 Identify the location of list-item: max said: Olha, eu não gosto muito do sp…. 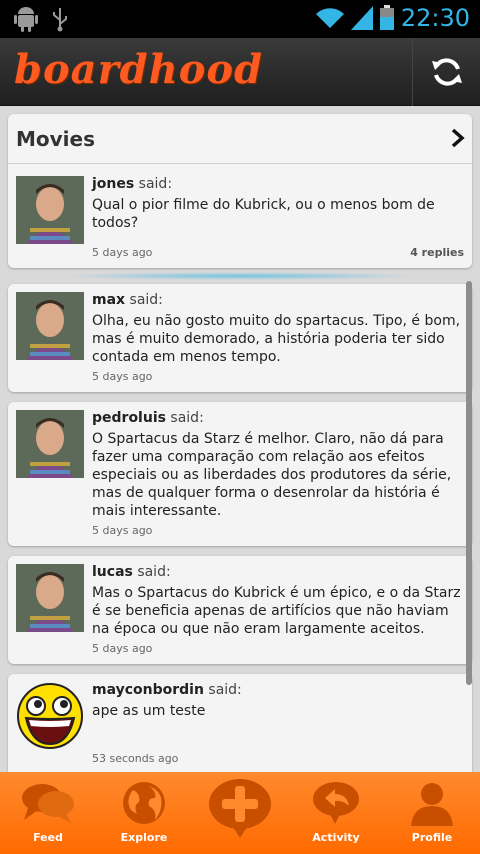
(240, 338).